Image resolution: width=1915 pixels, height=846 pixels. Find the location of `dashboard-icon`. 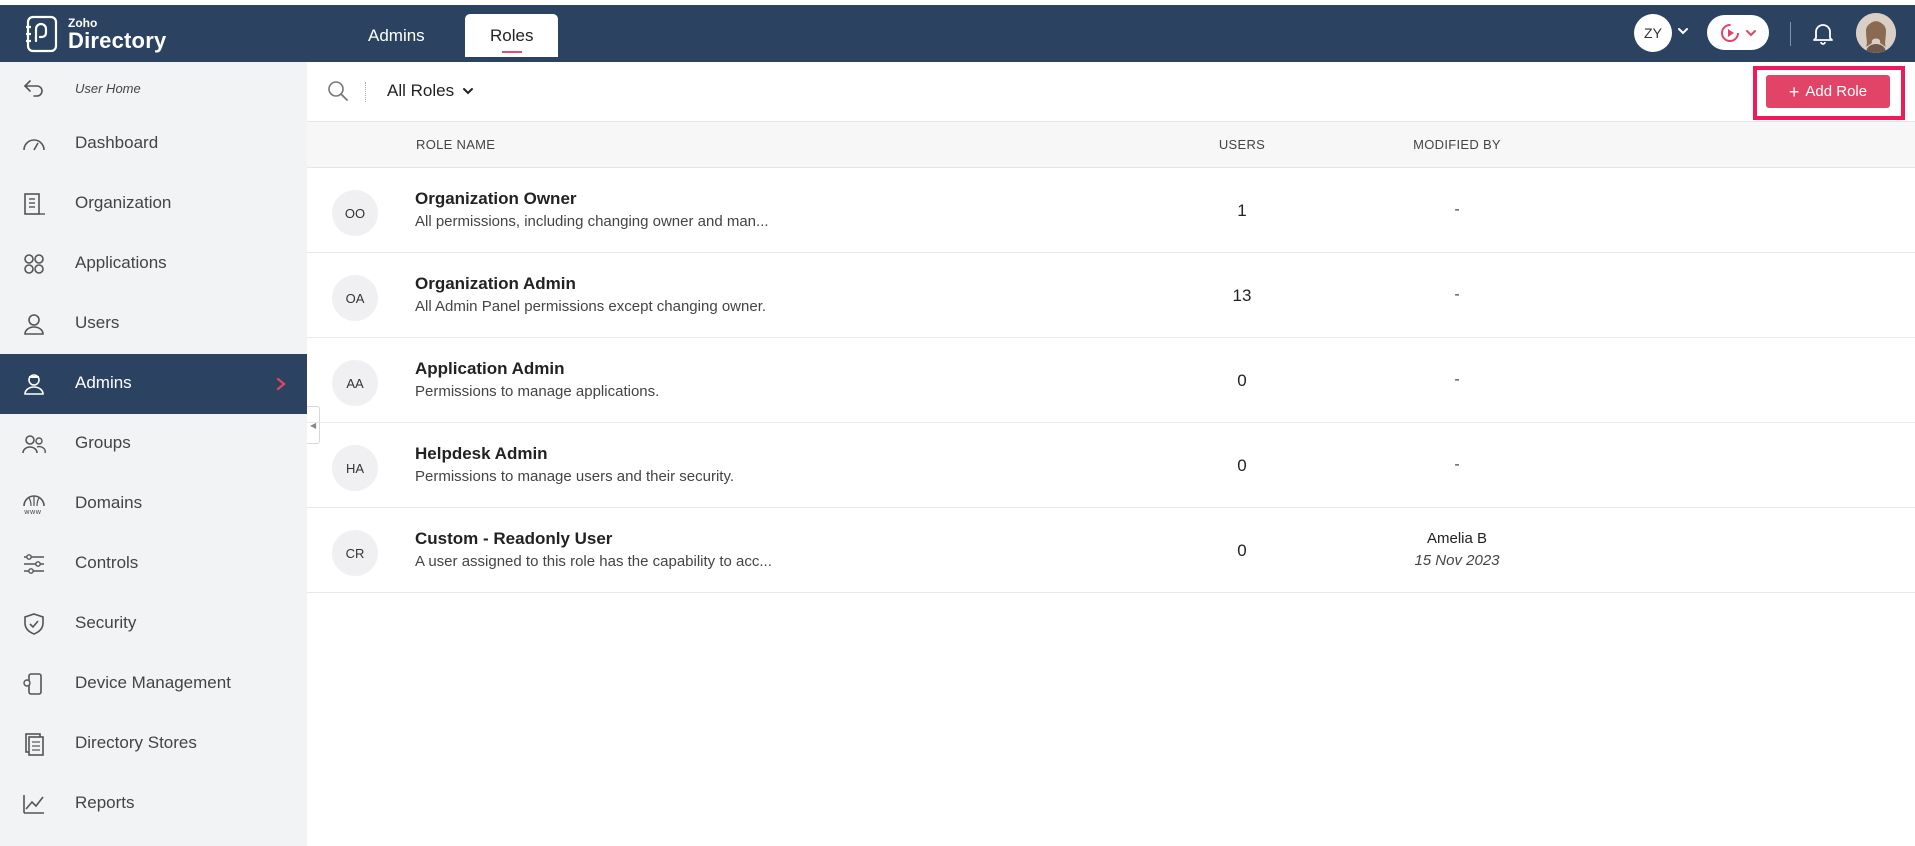

dashboard-icon is located at coordinates (34, 145).